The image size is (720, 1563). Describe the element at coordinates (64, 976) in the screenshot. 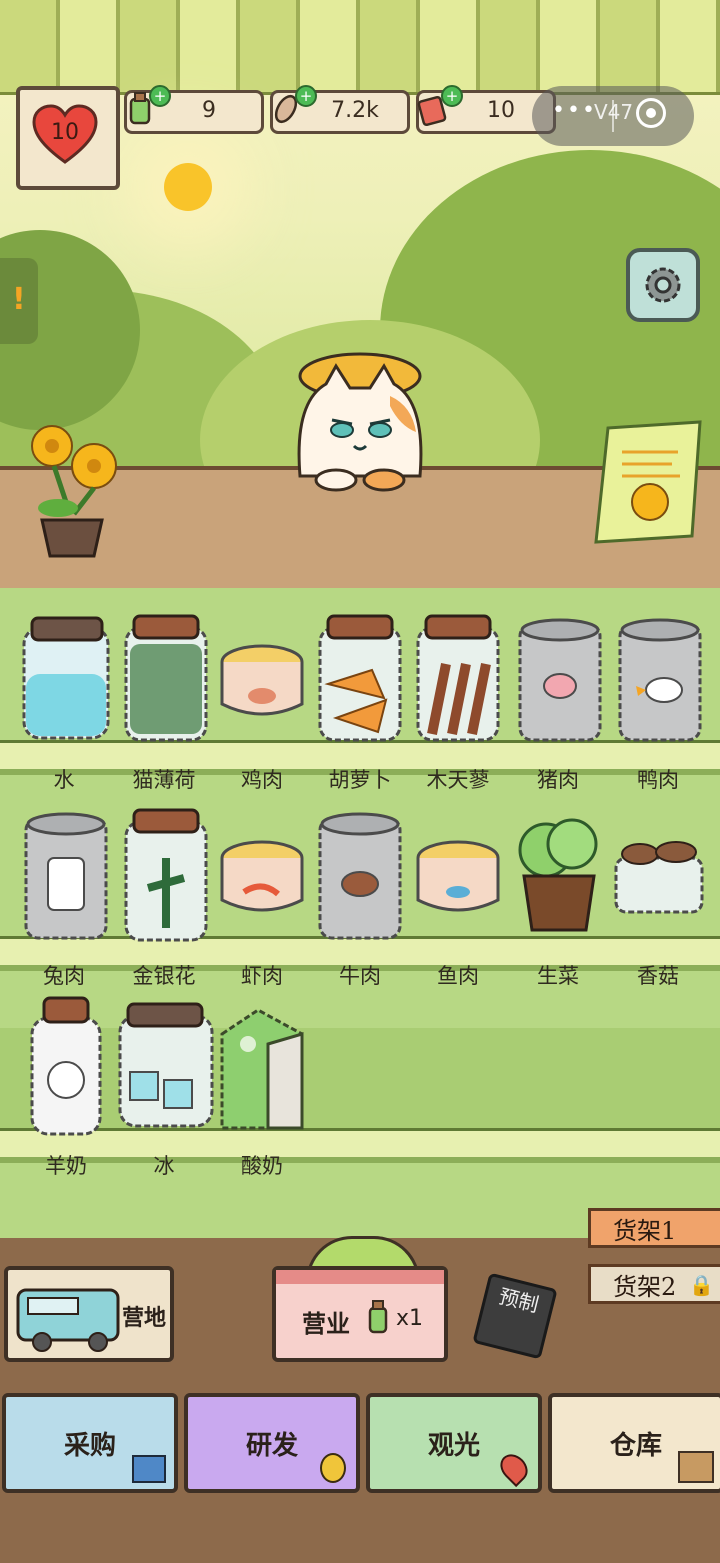

I see `item-label: 兔肉` at that location.